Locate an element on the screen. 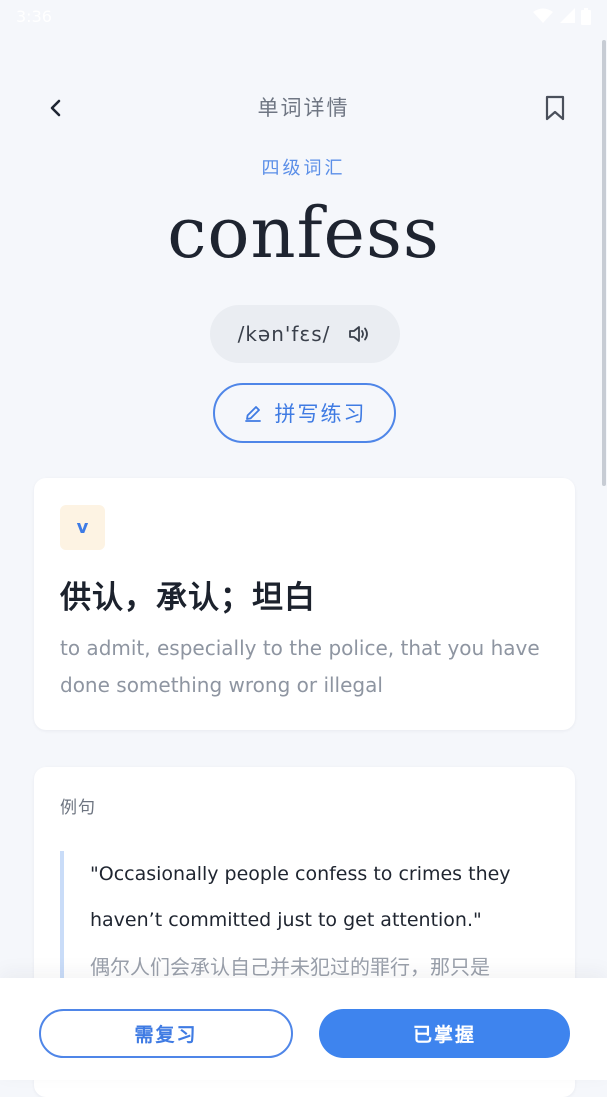 This screenshot has height=1097, width=607. status-icons is located at coordinates (562, 16).